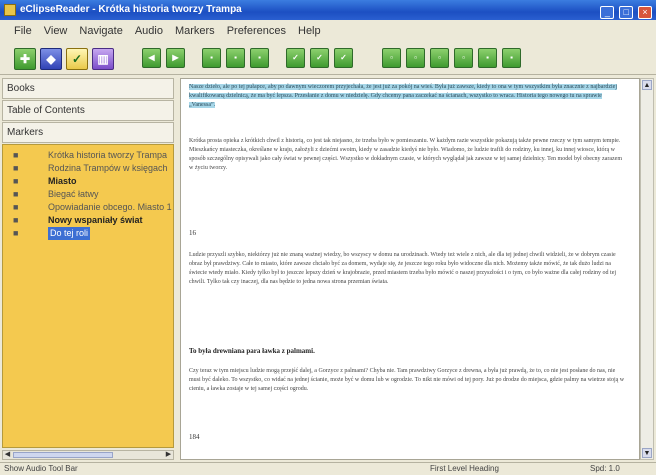 This screenshot has width=656, height=475. I want to click on tree-item-selected: ■ Do tej roli, so click(88, 233).